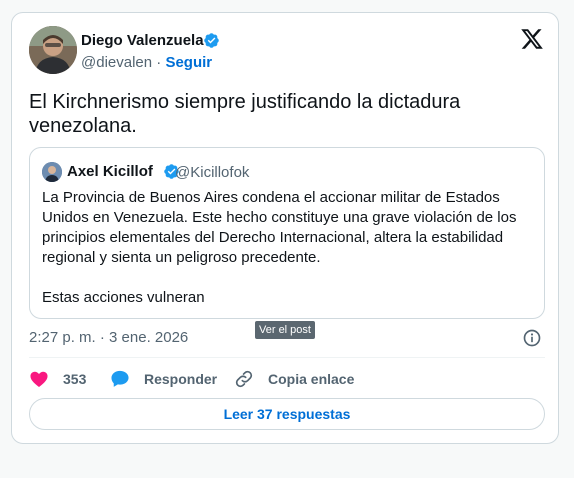 The height and width of the screenshot is (478, 574). I want to click on verified-badge-icon, so click(211, 40).